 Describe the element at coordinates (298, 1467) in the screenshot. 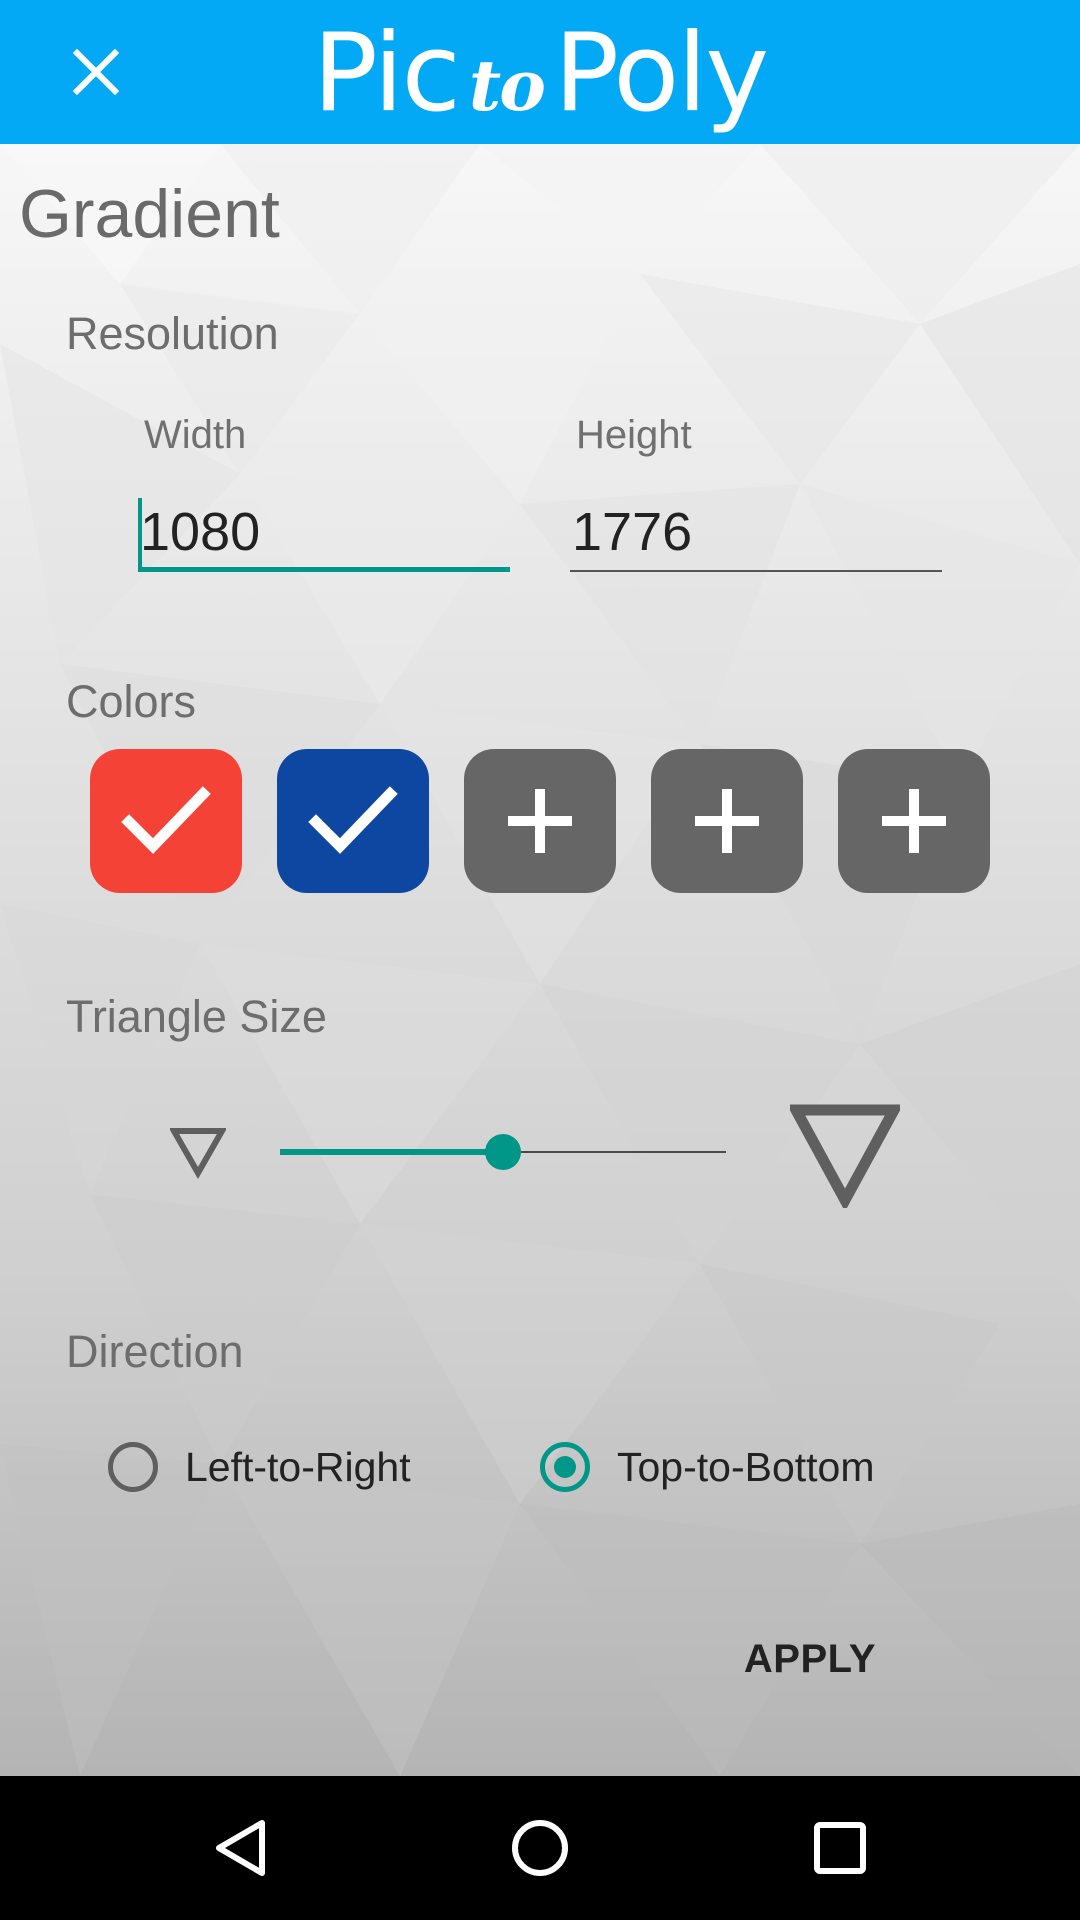

I see `radio-label: Left-to-Right` at that location.